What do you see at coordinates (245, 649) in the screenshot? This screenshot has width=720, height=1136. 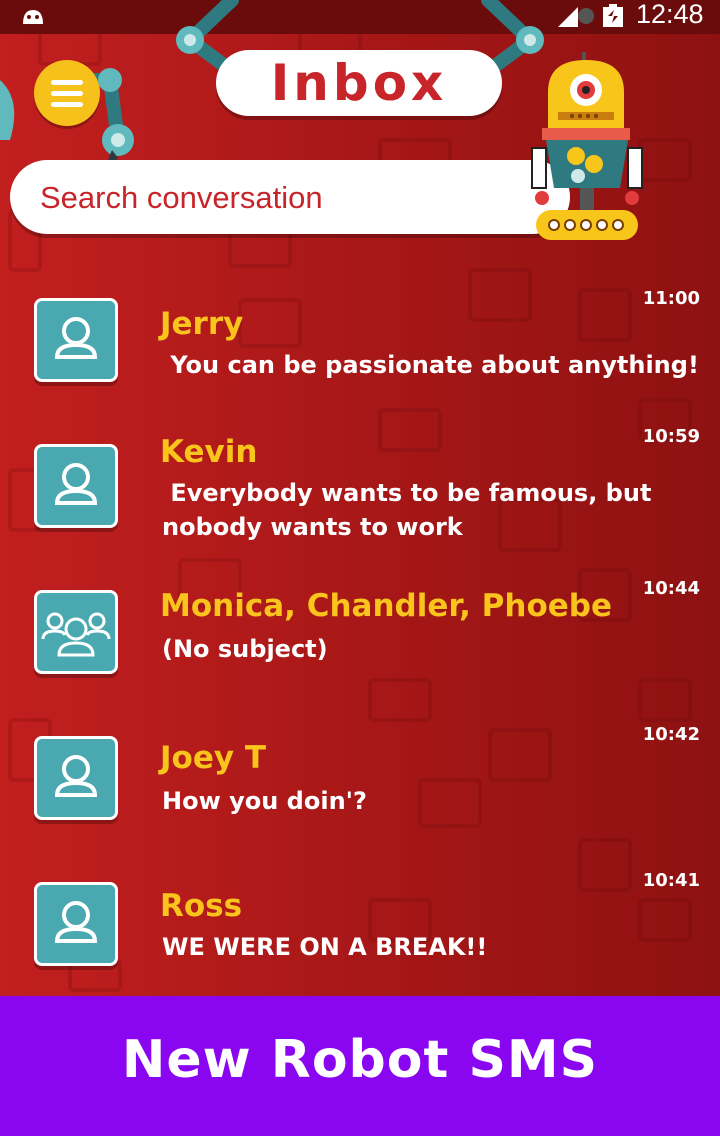 I see `message-preview: (No subject)` at bounding box center [245, 649].